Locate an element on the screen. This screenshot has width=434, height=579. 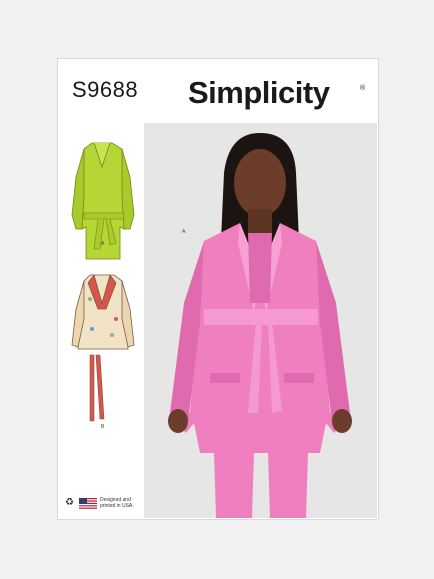
style-number: S9688 is located at coordinates (105, 89).